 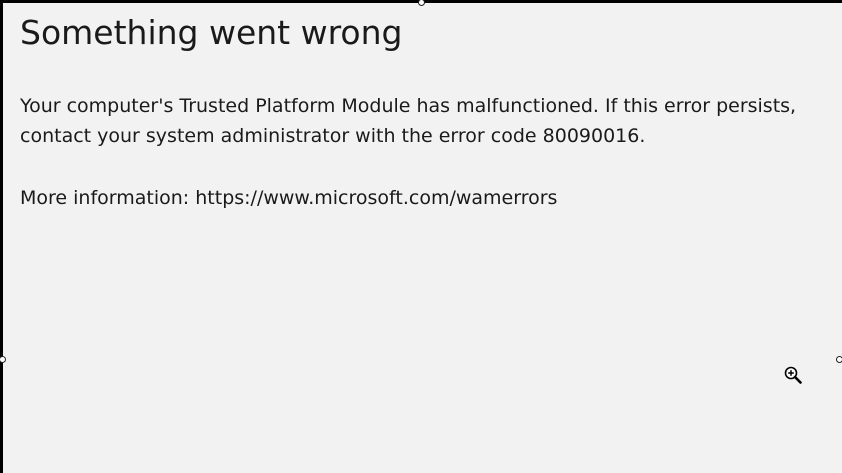 I want to click on dialog-title: Something went wrong, so click(x=211, y=32).